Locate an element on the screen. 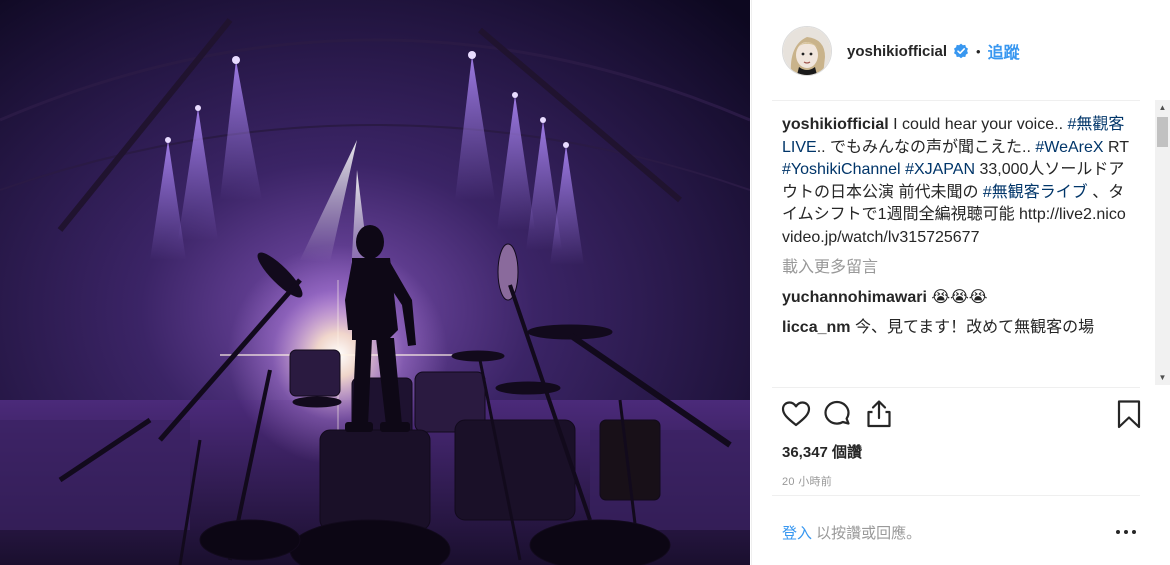  caption-text: RT is located at coordinates (1116, 147).